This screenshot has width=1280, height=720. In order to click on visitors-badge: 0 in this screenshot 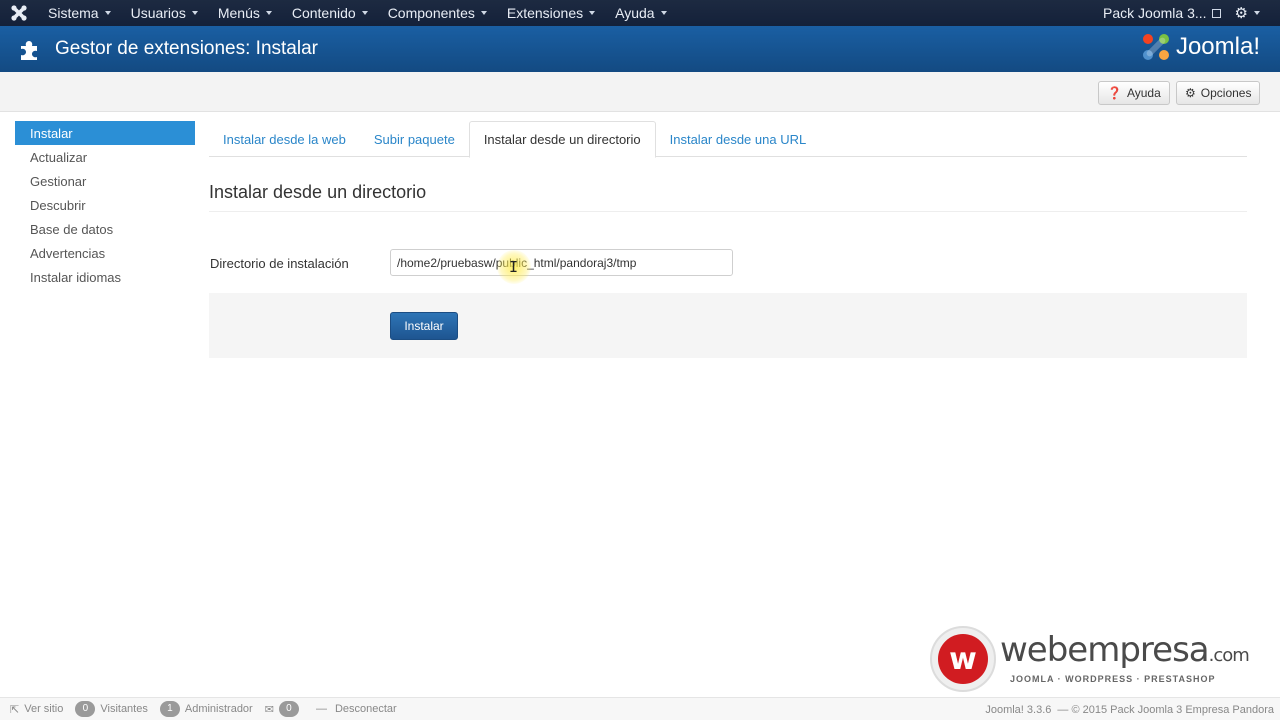, I will do `click(85, 709)`.